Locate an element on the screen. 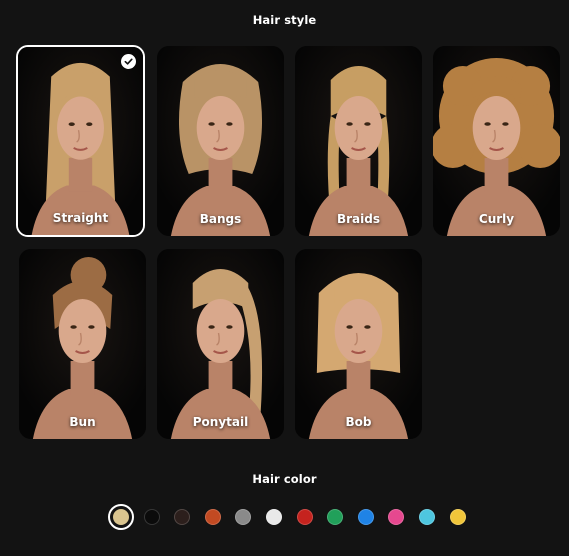 The image size is (569, 556). hair-style-title: Hair style is located at coordinates (284, 20).